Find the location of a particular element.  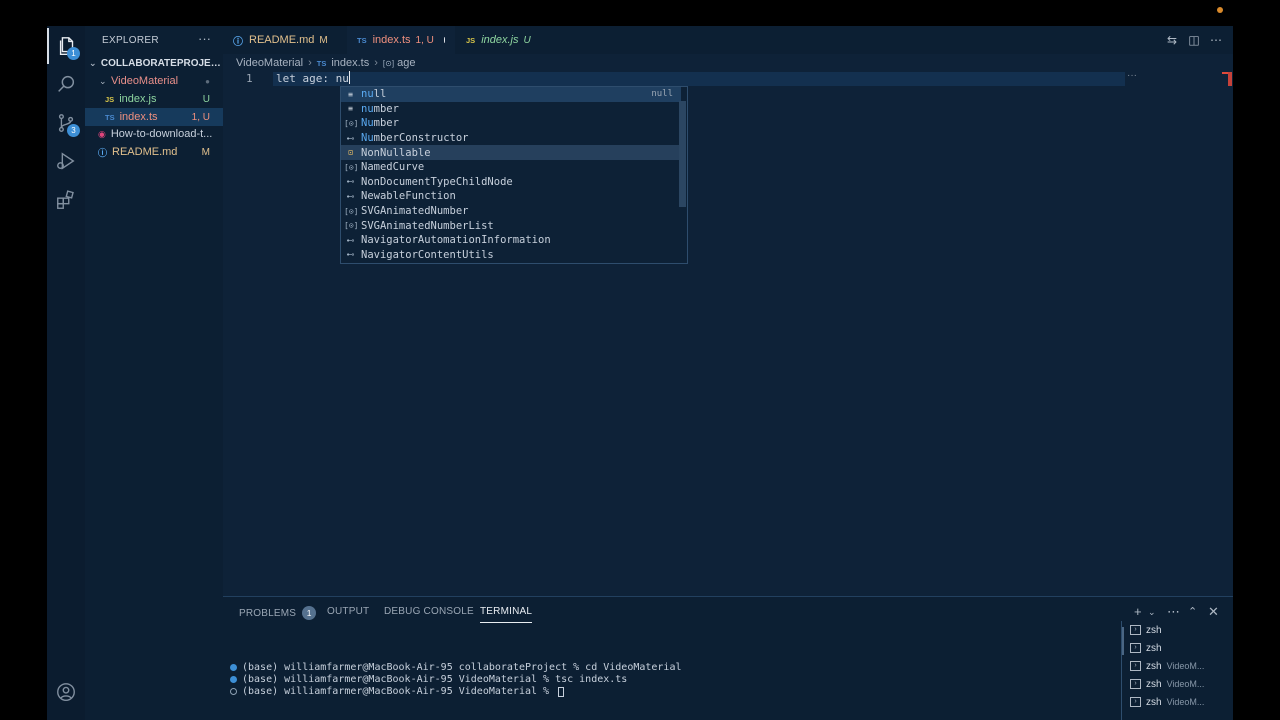

tab-index-ts: TS index.ts 1, U is located at coordinates (401, 40).